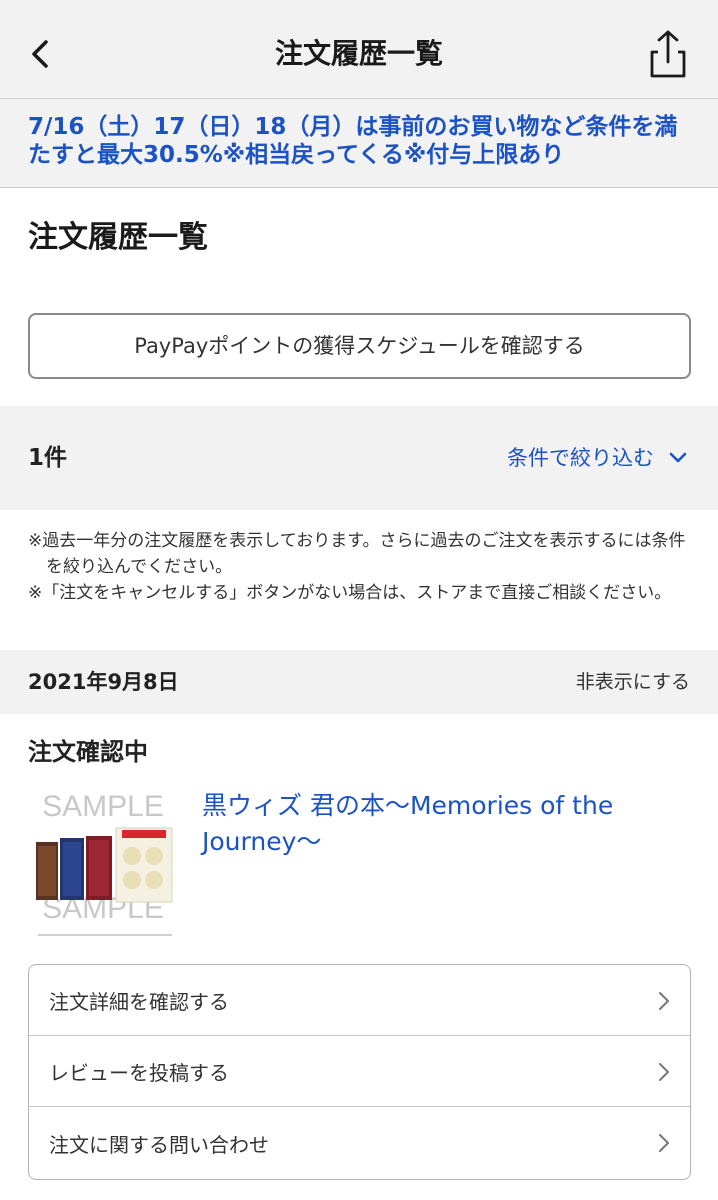  What do you see at coordinates (103, 806) in the screenshot?
I see `thumbnail-watermark: SAMPLE` at bounding box center [103, 806].